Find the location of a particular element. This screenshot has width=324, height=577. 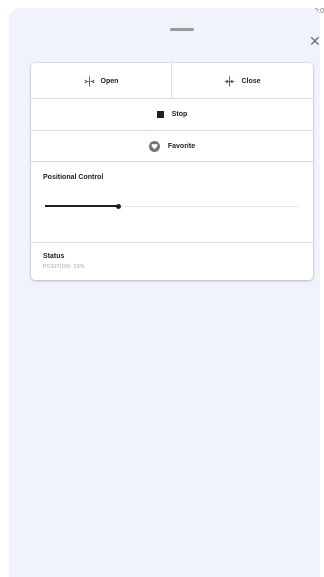

positional-control-title: Positional Control is located at coordinates (73, 177).